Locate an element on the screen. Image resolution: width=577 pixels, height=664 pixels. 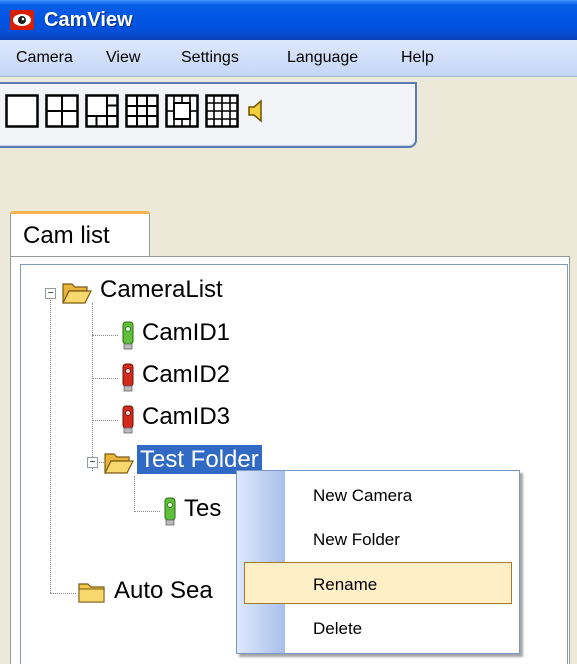
tree-node-label: CamID2 is located at coordinates (186, 374).